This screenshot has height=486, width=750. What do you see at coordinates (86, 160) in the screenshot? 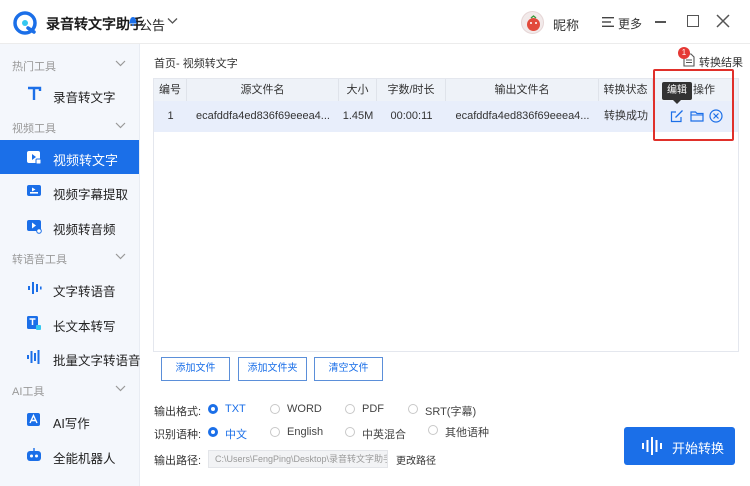
I see `sidebar-item-label: 视频转文字` at bounding box center [86, 160].